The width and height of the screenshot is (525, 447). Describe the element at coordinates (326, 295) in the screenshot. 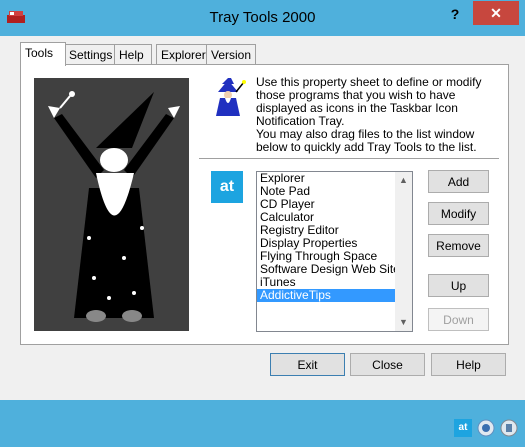

I see `list-item-selected: AddictiveTips` at that location.